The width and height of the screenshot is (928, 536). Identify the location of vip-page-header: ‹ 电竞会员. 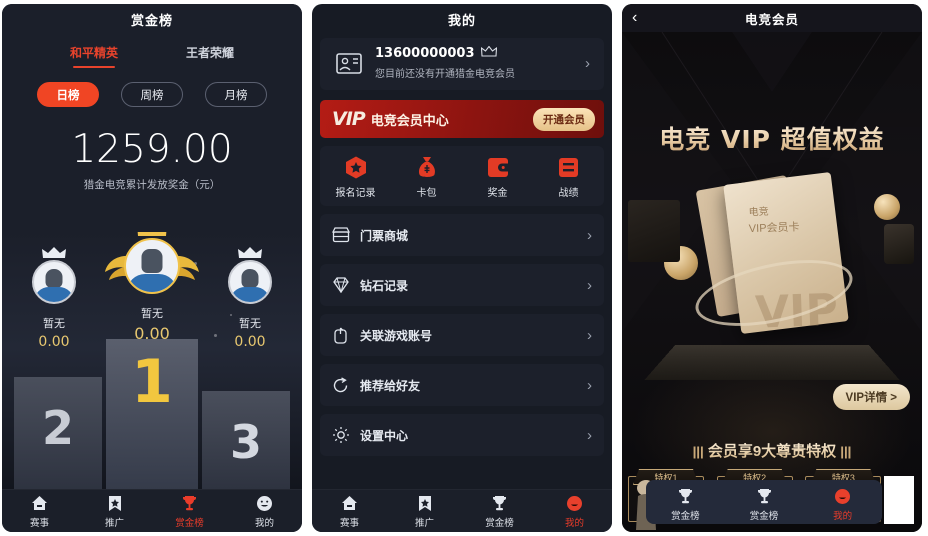
(772, 18).